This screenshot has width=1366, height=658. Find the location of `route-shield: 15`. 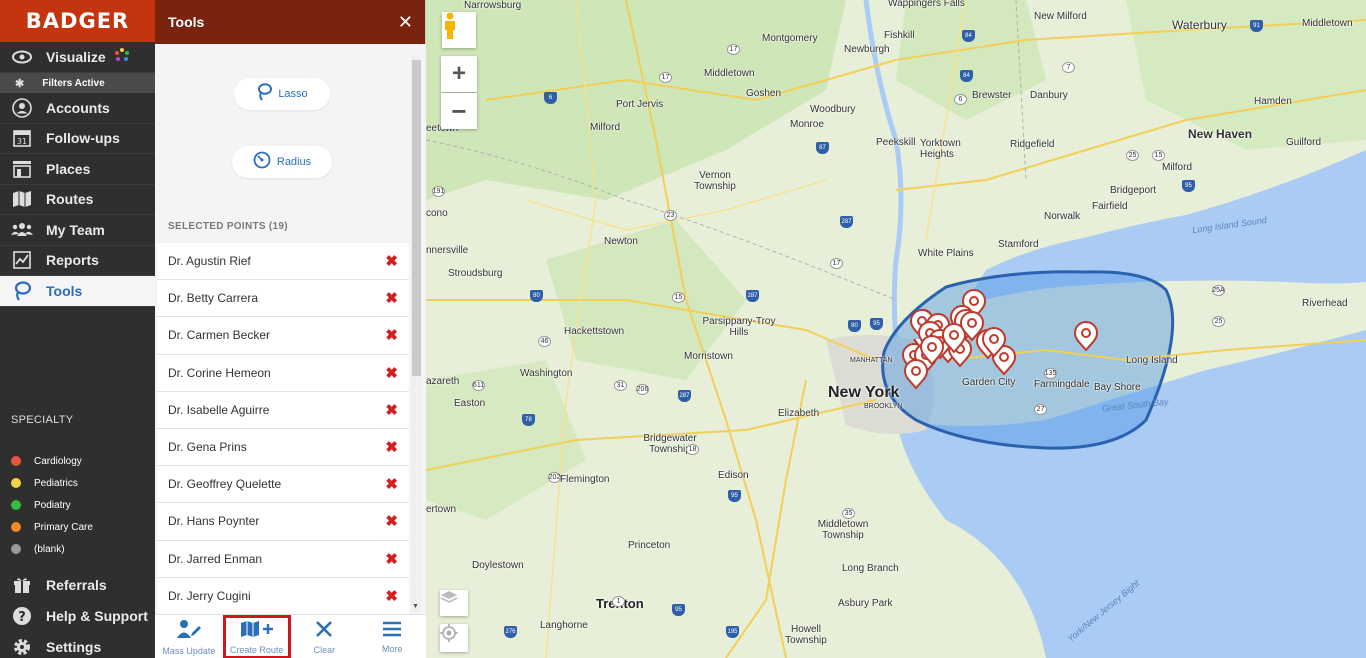

route-shield: 15 is located at coordinates (1158, 155).